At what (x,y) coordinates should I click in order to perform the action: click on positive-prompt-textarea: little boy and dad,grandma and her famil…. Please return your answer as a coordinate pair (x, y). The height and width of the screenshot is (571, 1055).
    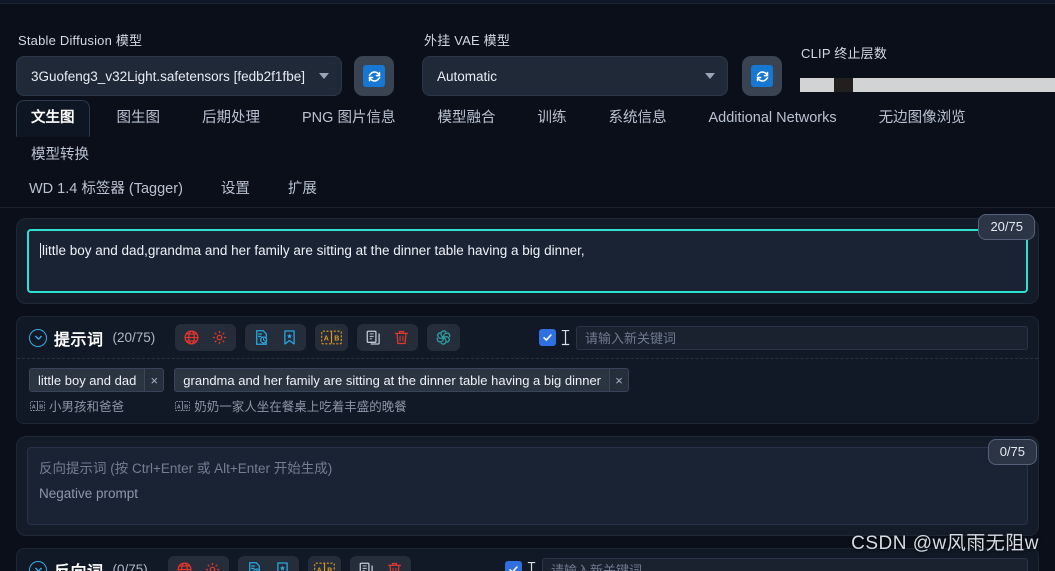
    Looking at the image, I should click on (527, 261).